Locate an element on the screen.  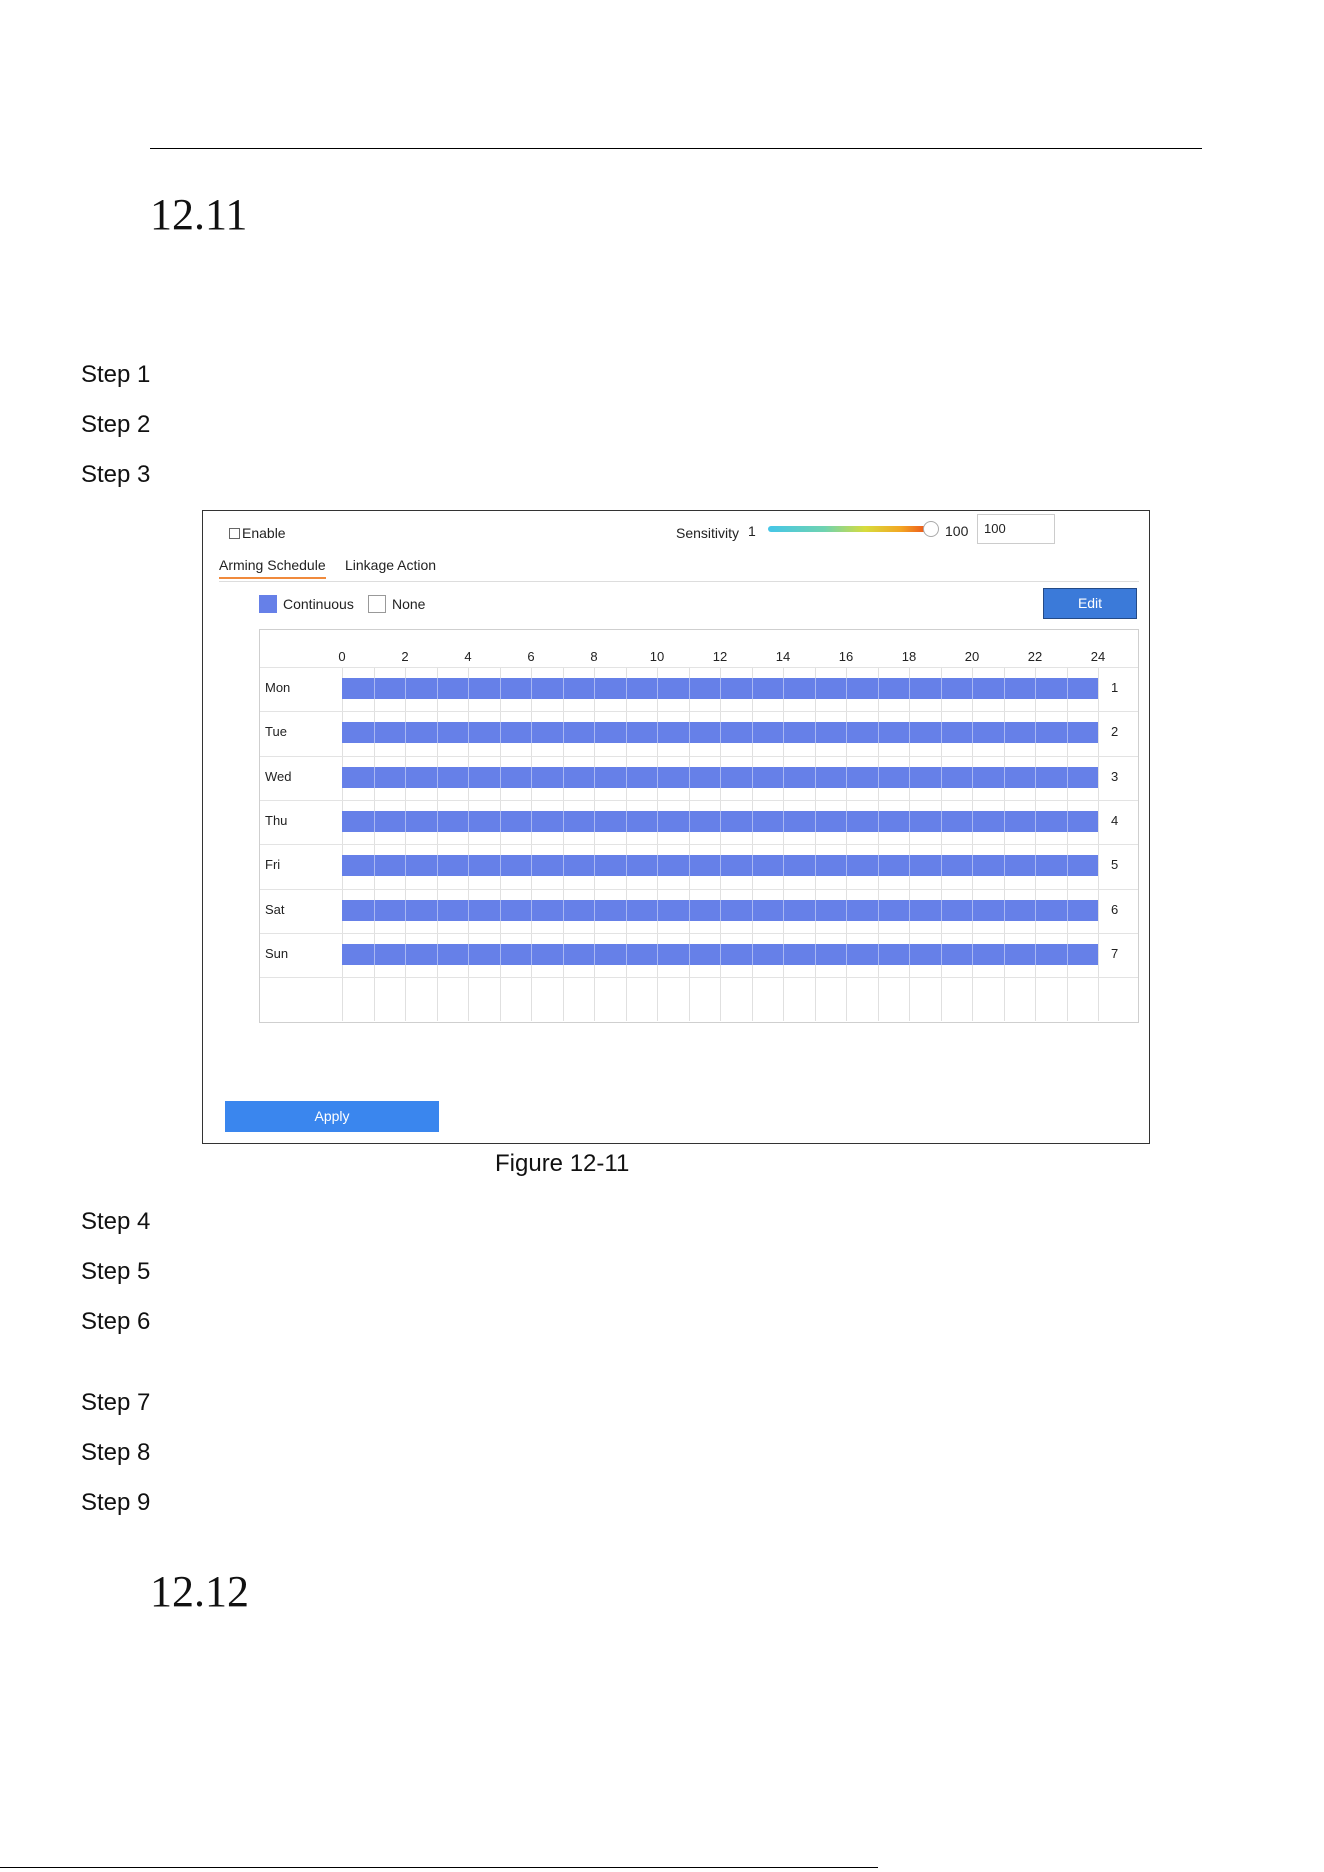
sensitivity-max-label: 100 is located at coordinates (957, 531).